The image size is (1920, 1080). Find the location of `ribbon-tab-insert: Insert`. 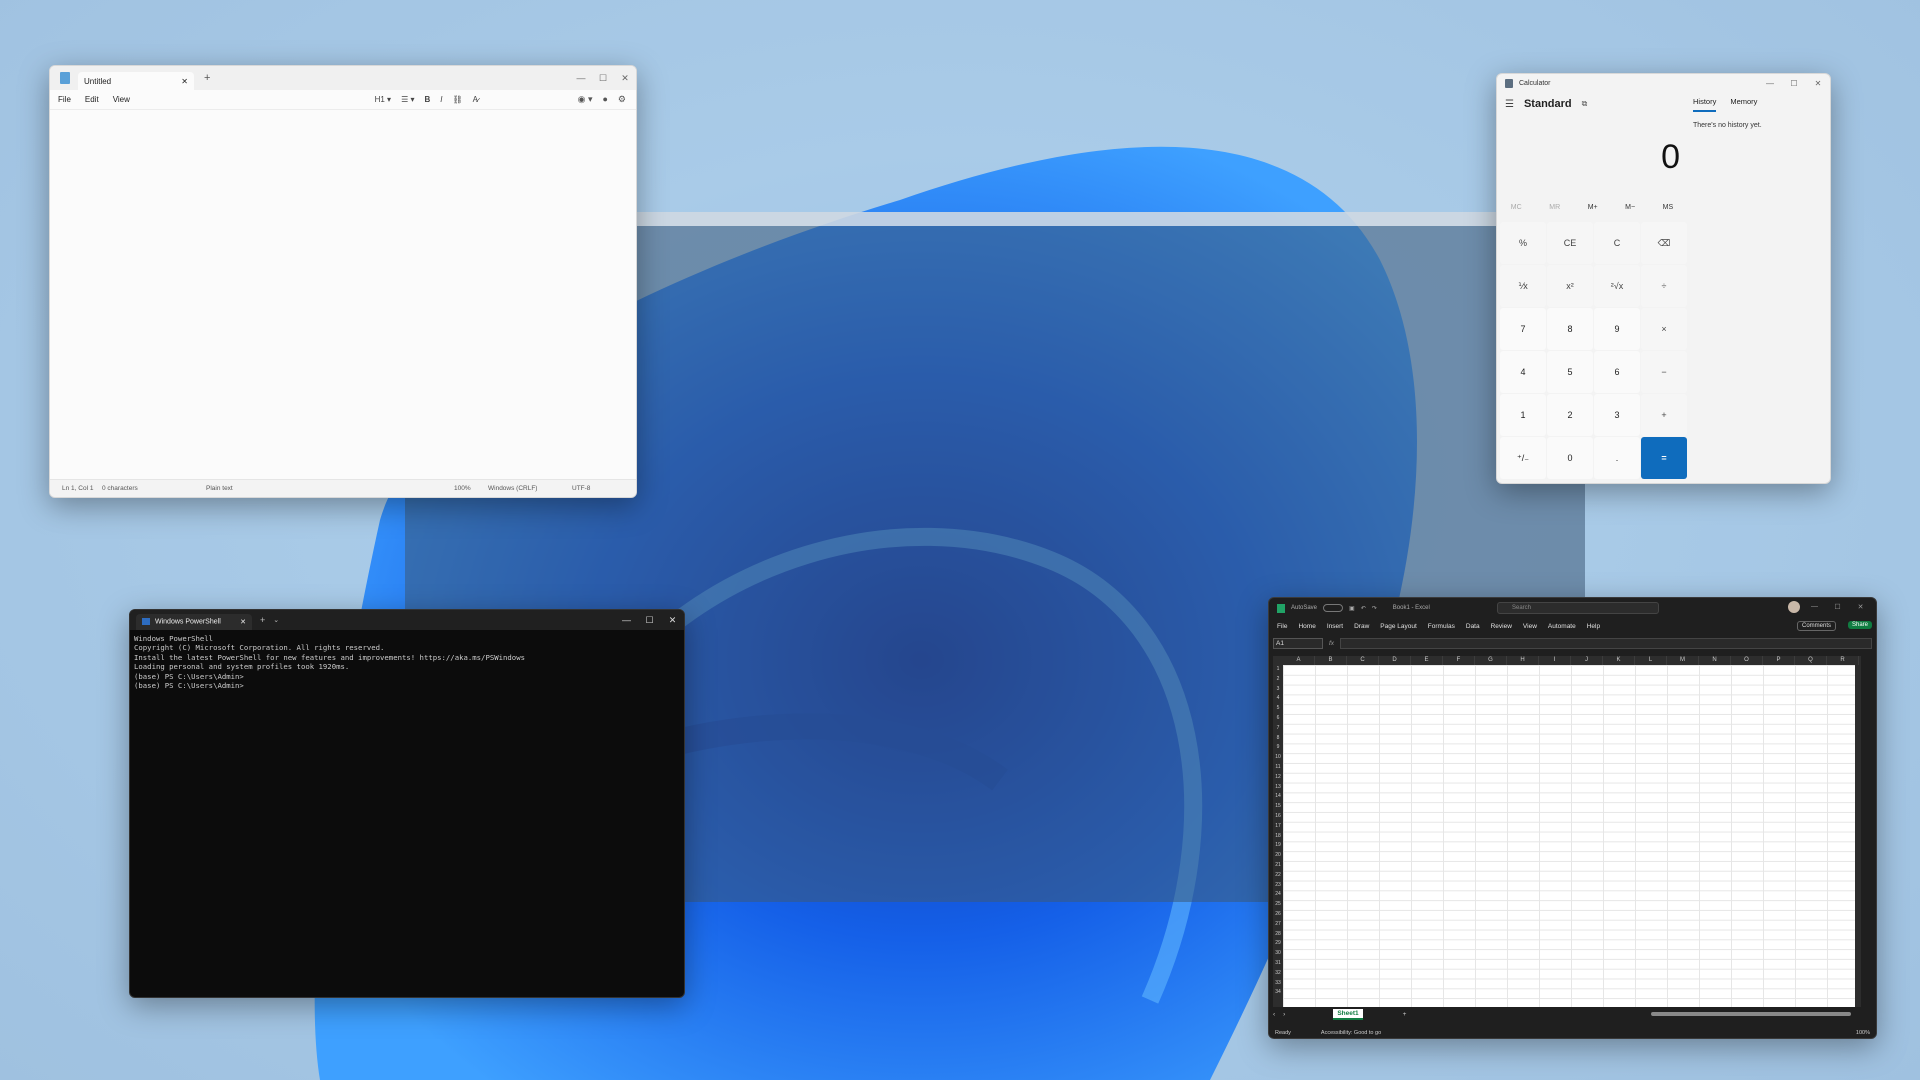

ribbon-tab-insert: Insert is located at coordinates (1335, 626).